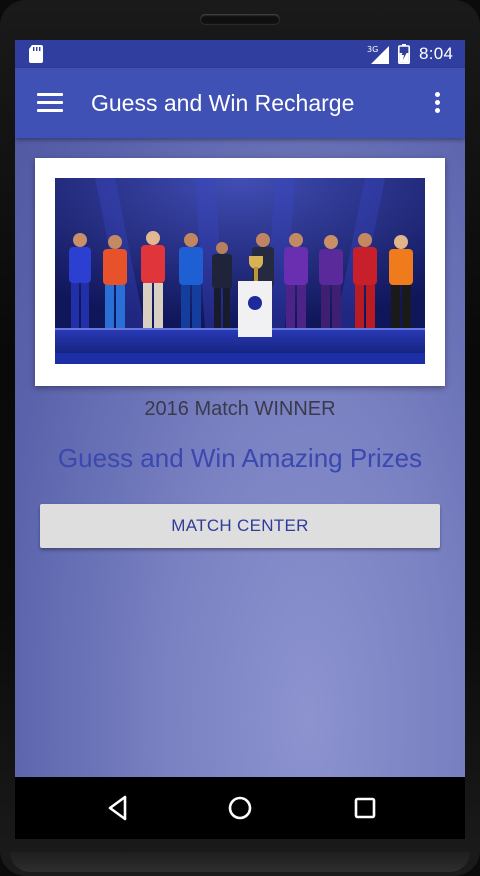 Image resolution: width=480 pixels, height=876 pixels. I want to click on app-bar: Guess and Win Recharge, so click(240, 103).